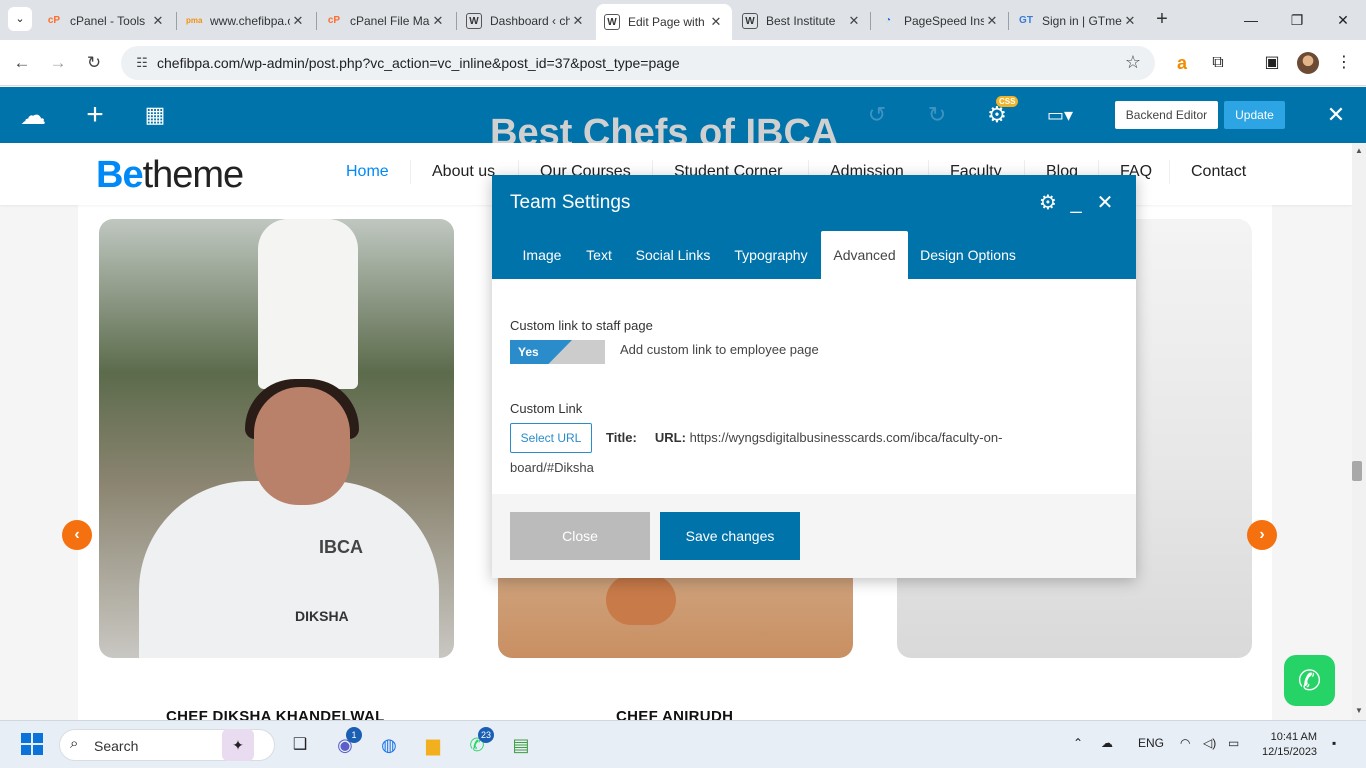 The image size is (1366, 768). What do you see at coordinates (1359, 150) in the screenshot?
I see `scroll-up-arrow-icon: ▲` at bounding box center [1359, 150].